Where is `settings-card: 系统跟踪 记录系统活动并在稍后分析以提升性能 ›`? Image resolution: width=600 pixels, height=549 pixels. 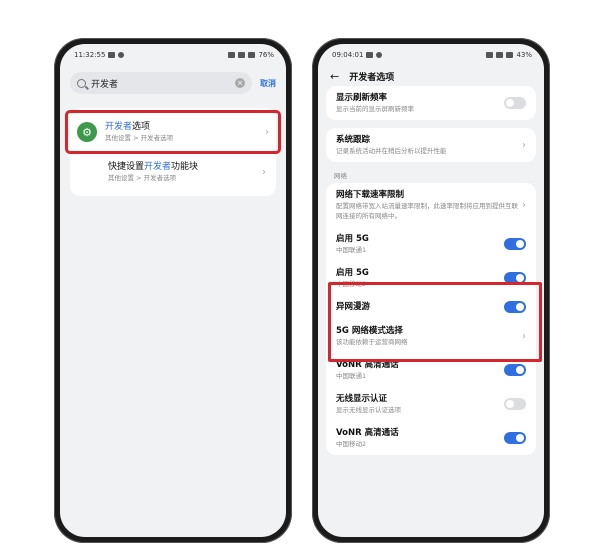
settings-card: 系统跟踪 记录系统活动并在稍后分析以提升性能 › is located at coordinates (431, 145).